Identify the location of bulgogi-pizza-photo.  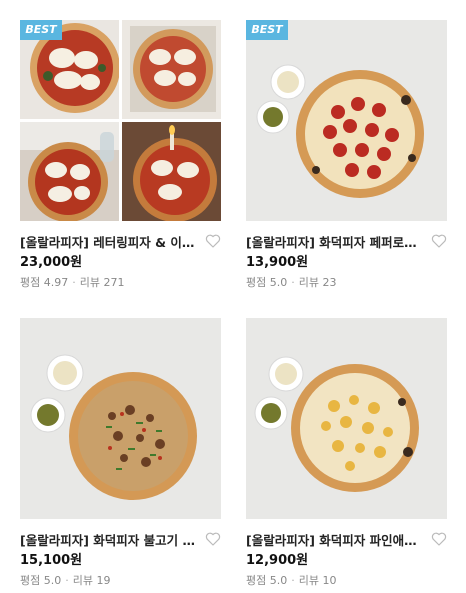
(120, 418).